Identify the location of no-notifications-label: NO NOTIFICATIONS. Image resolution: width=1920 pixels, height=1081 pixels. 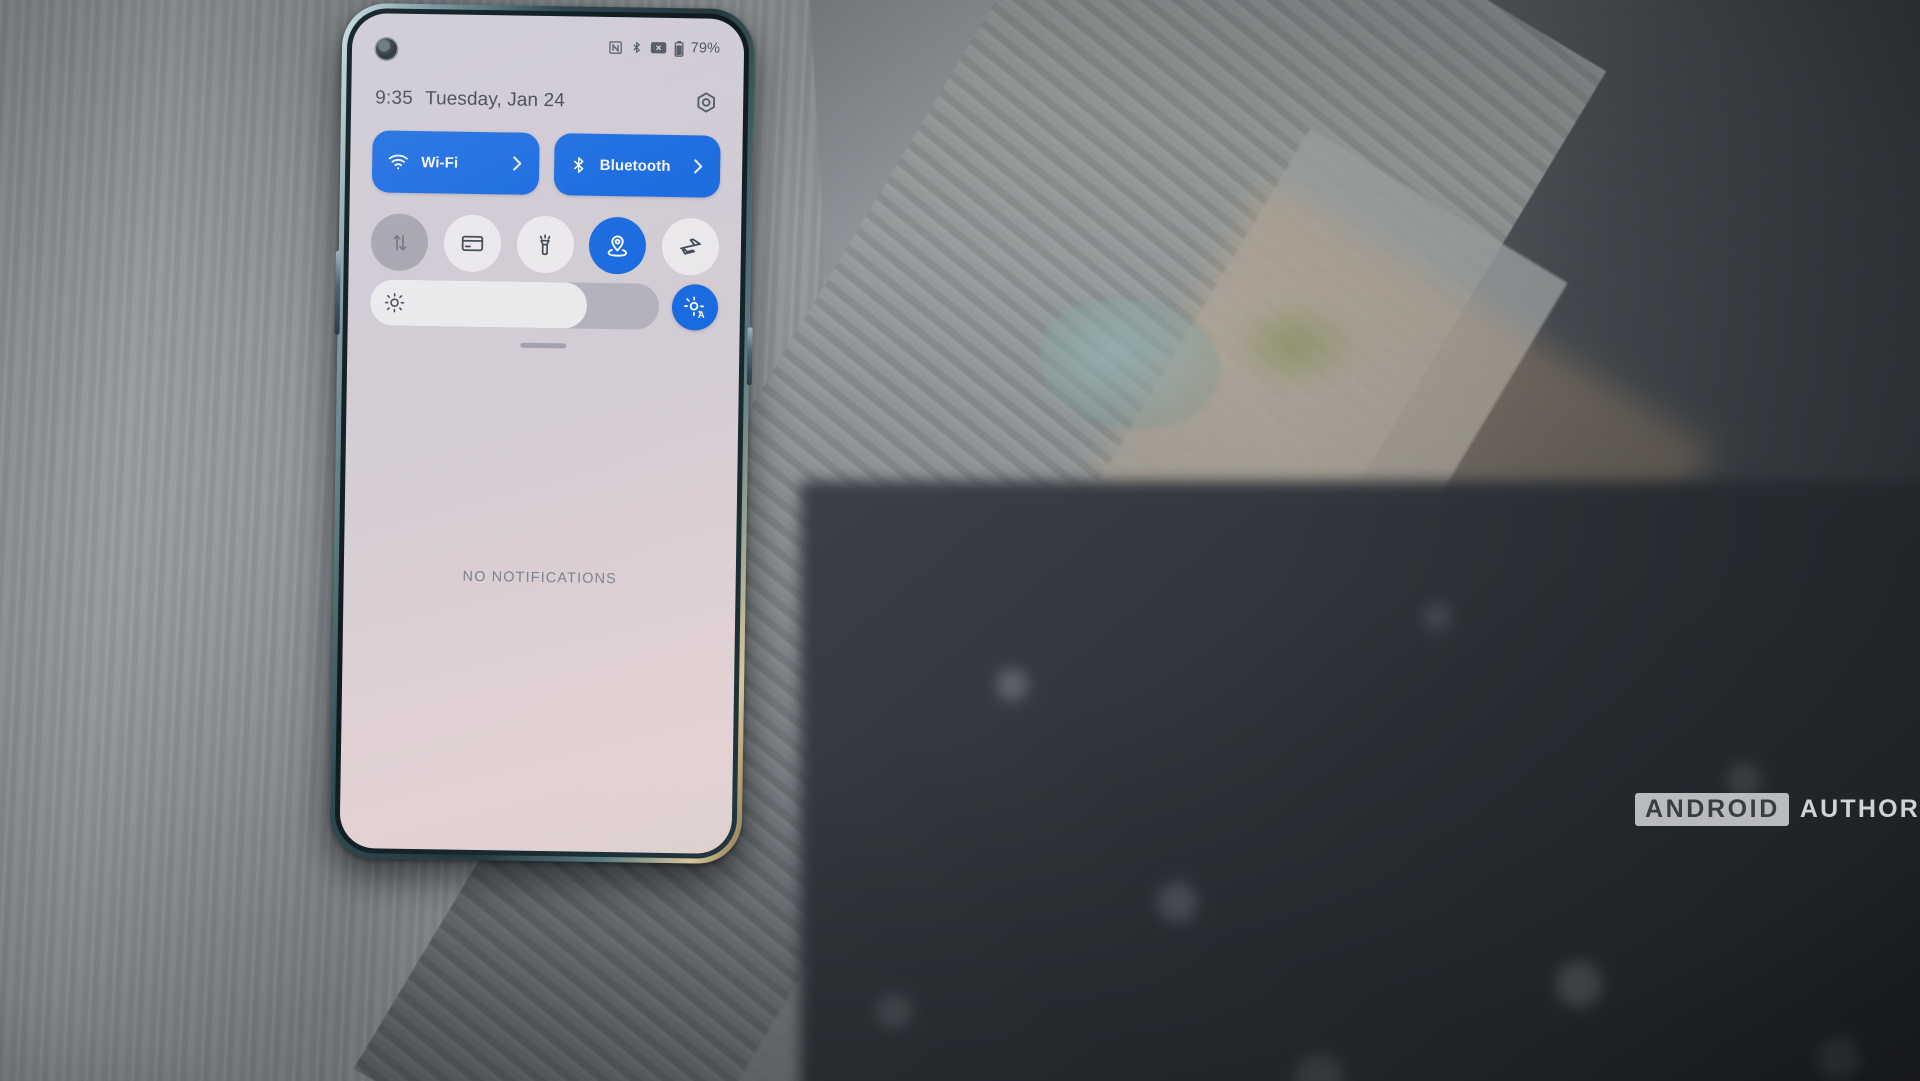
(539, 578).